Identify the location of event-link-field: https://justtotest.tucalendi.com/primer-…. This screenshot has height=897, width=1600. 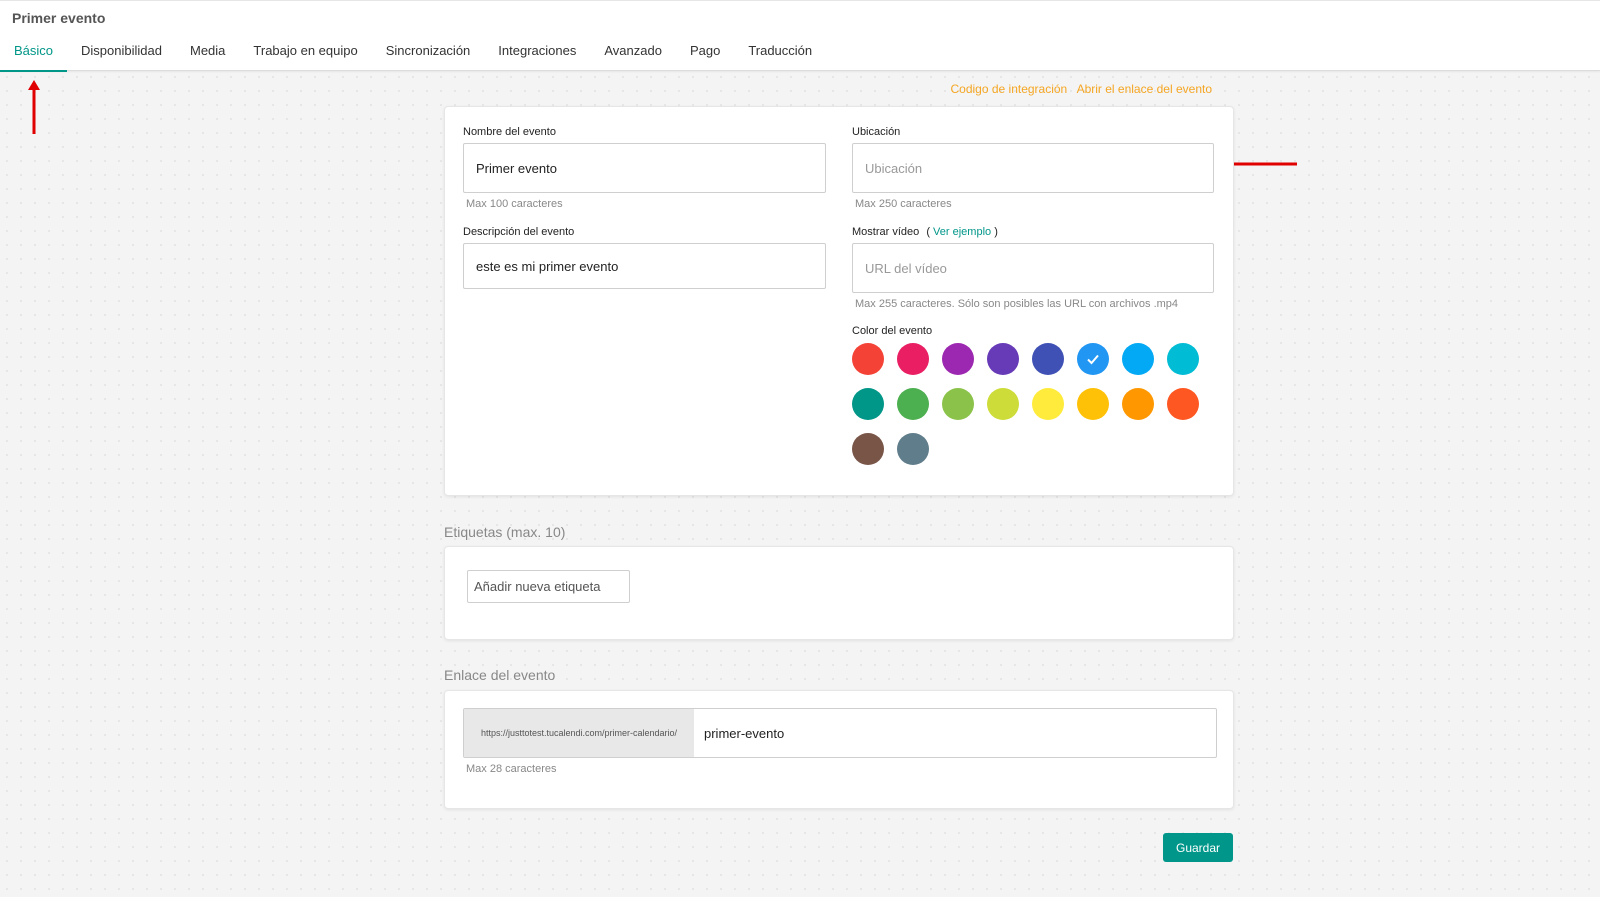
(840, 733).